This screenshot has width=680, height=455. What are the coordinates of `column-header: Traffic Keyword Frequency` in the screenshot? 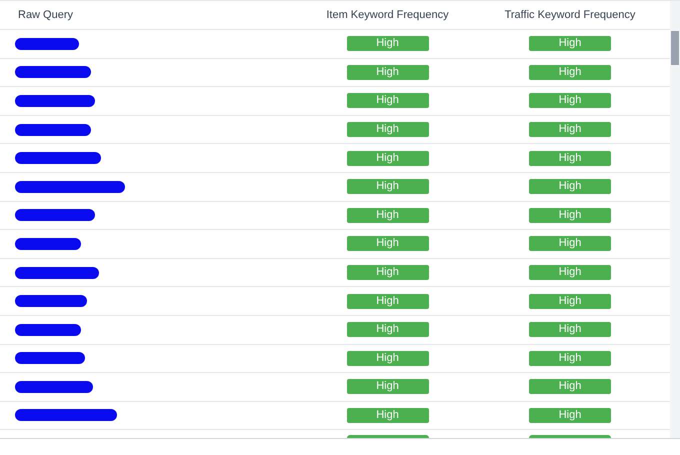 It's located at (570, 14).